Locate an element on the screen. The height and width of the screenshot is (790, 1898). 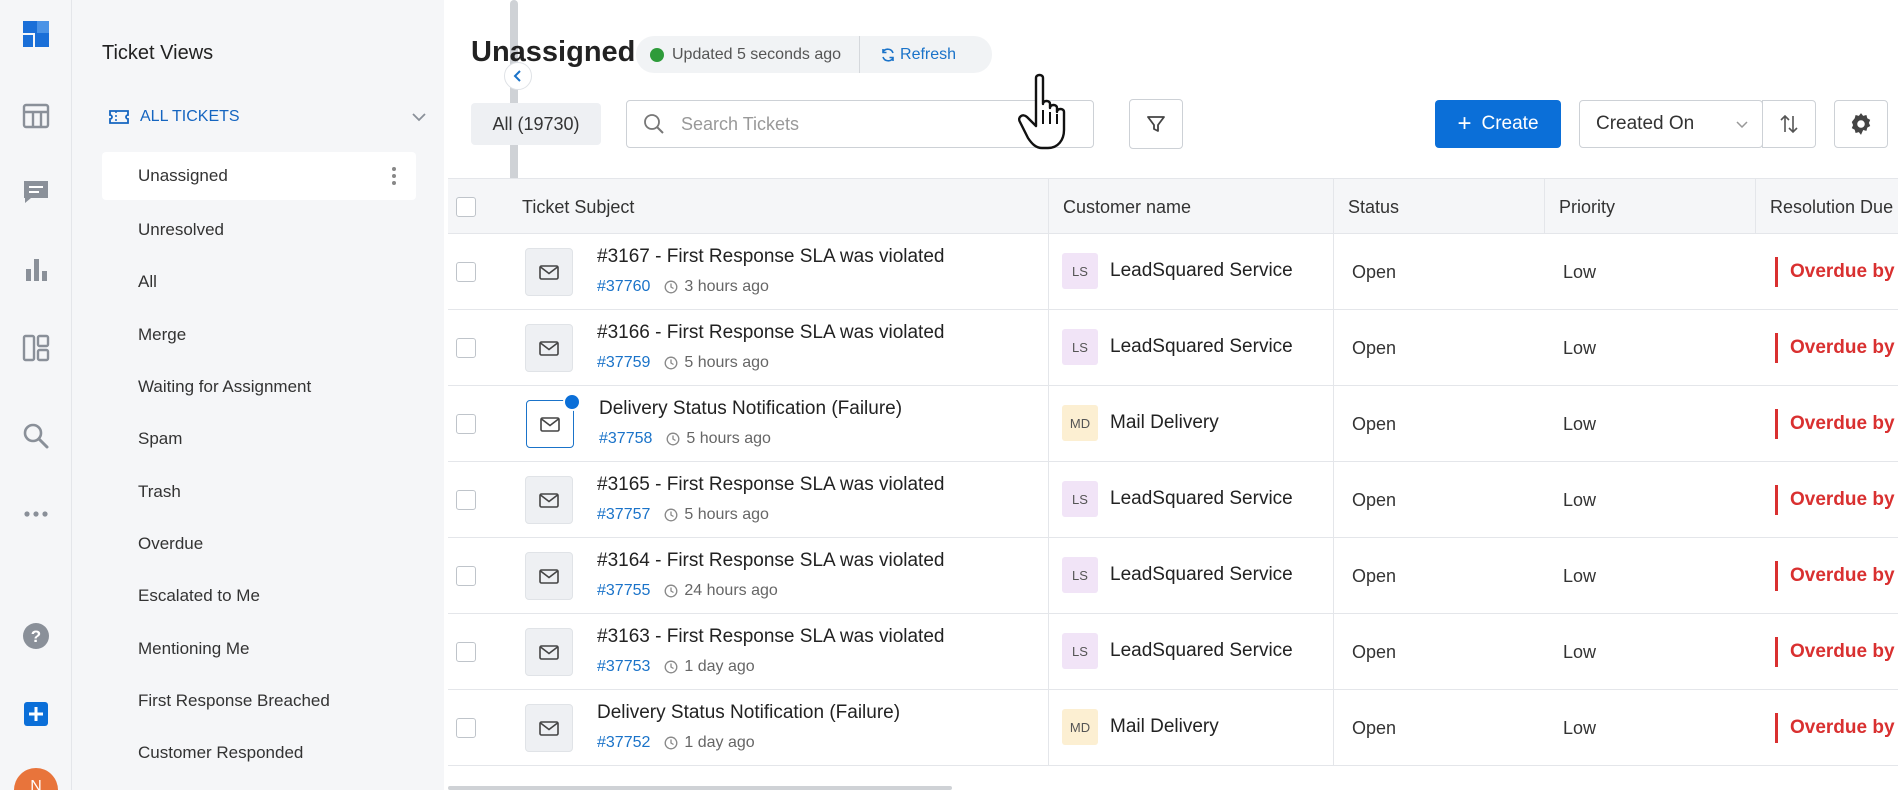
col-status: Status is located at coordinates (1366, 207).